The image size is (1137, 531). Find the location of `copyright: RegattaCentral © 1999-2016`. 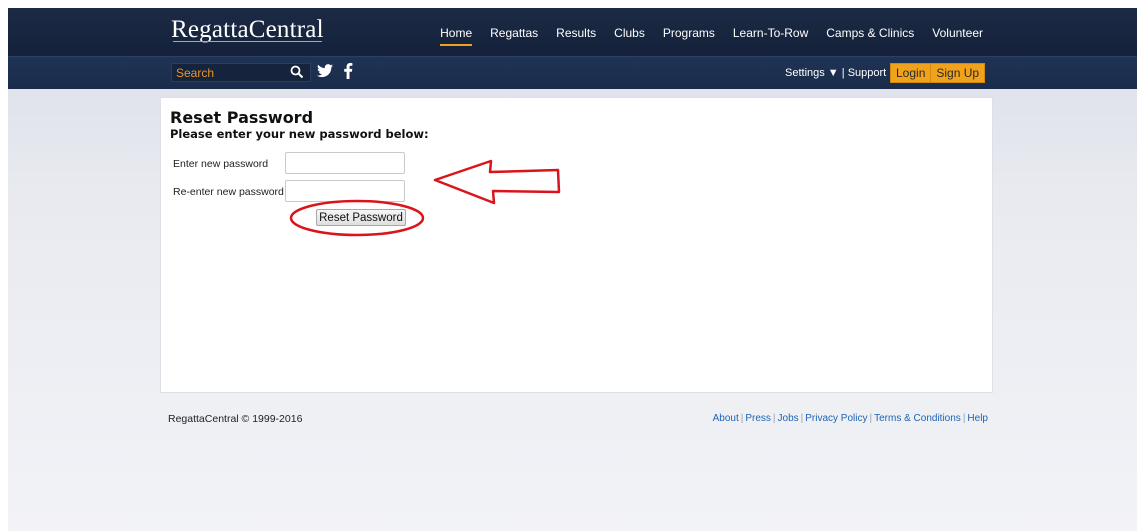

copyright: RegattaCentral © 1999-2016 is located at coordinates (235, 419).